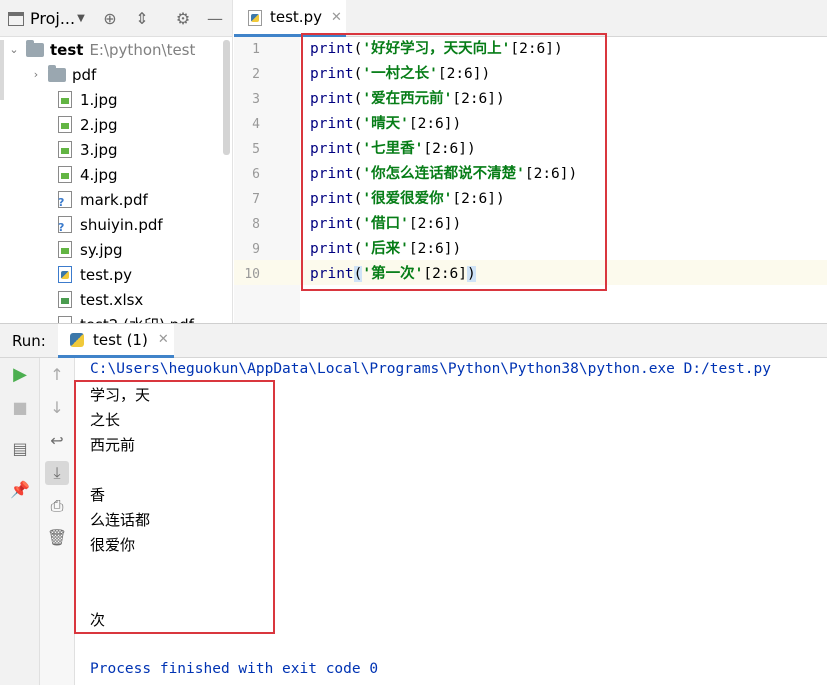 The height and width of the screenshot is (685, 827). I want to click on print-icon: ⎙, so click(57, 506).